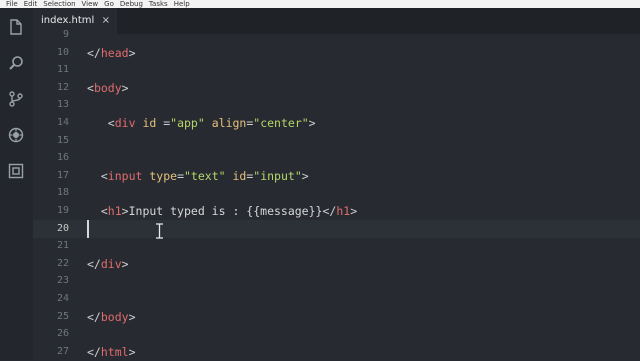 The image size is (640, 361). Describe the element at coordinates (16, 99) in the screenshot. I see `source-control-icon` at that location.